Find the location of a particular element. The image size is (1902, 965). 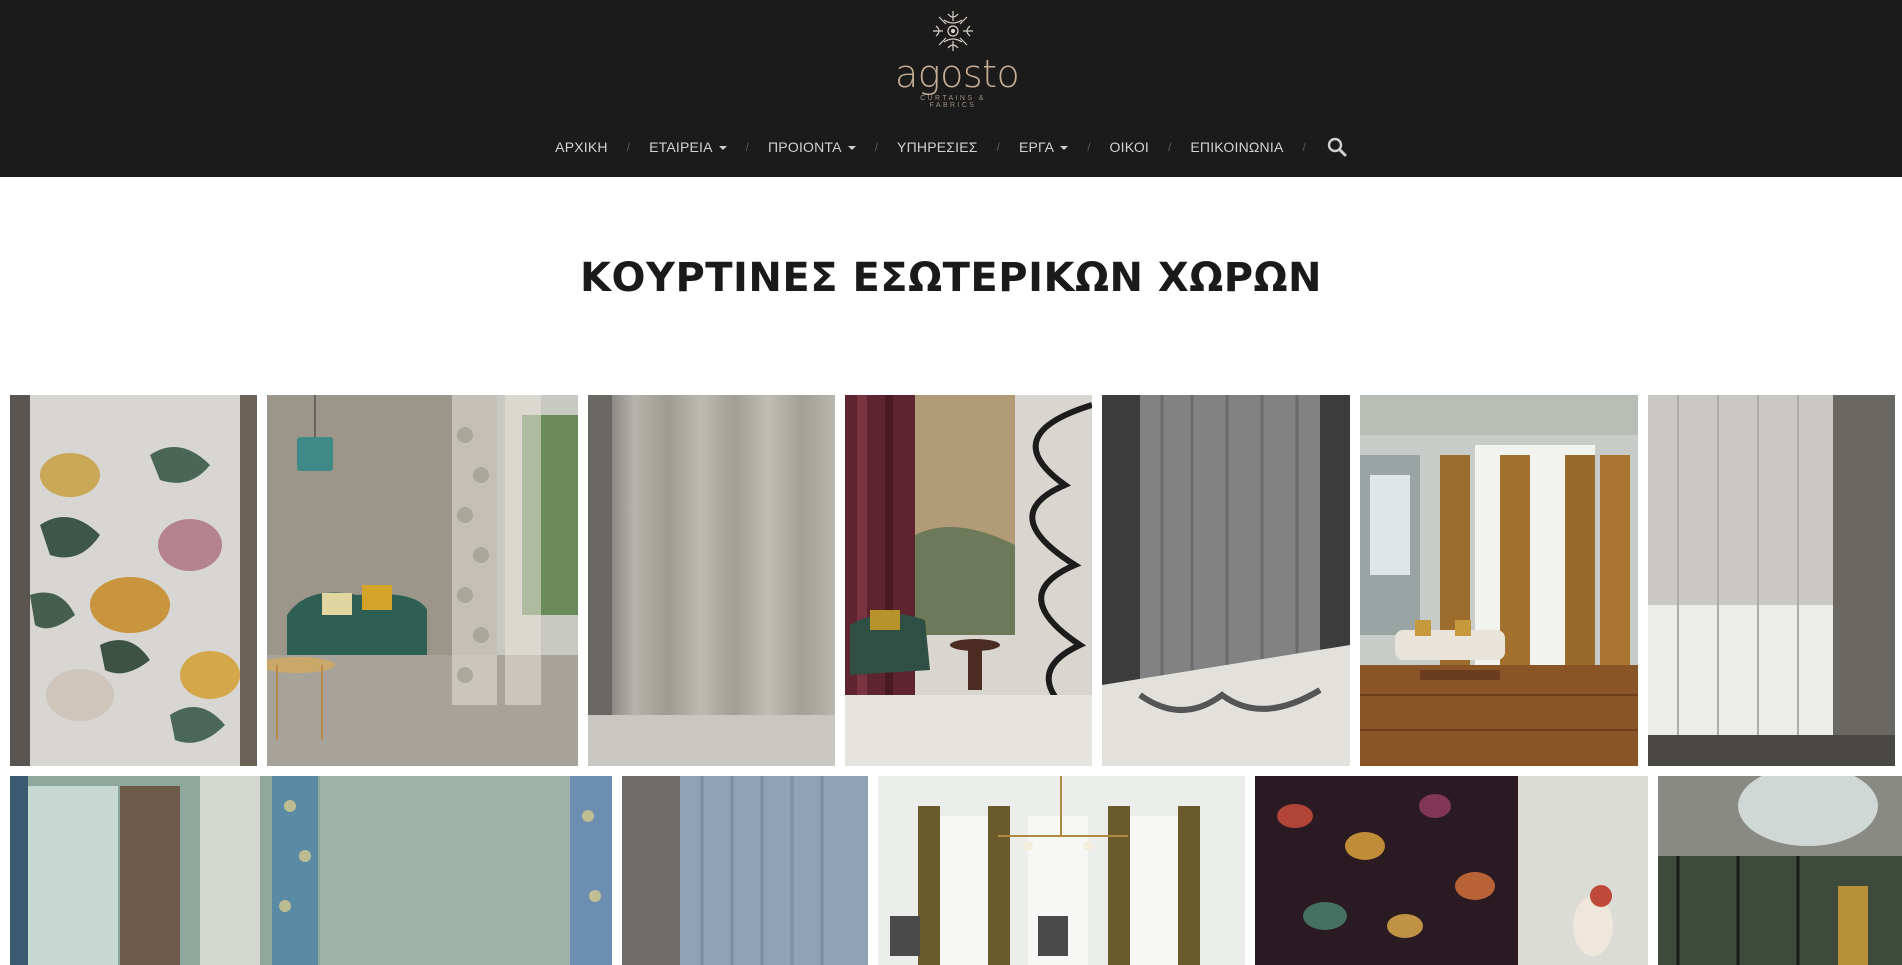

nav-label-home: ΑΡΧΙΚΗ is located at coordinates (581, 147).